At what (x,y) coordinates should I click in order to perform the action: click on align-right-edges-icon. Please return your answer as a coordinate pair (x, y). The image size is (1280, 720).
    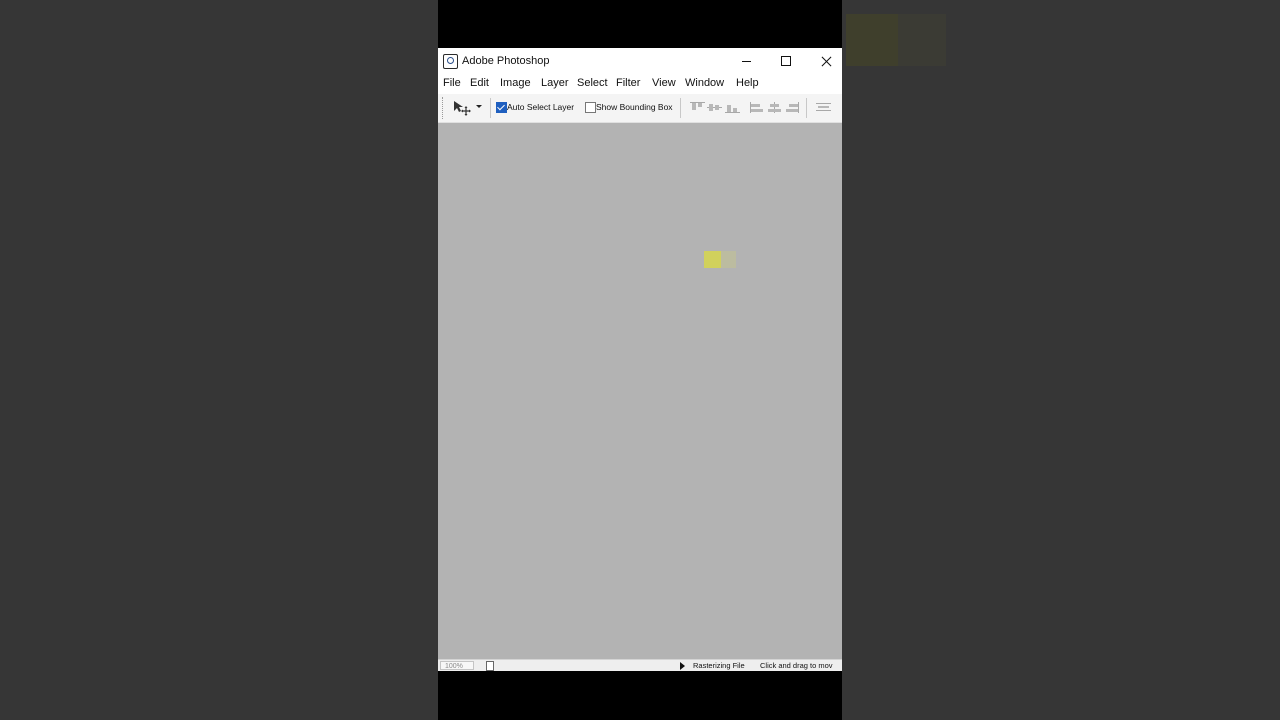
    Looking at the image, I should click on (792, 107).